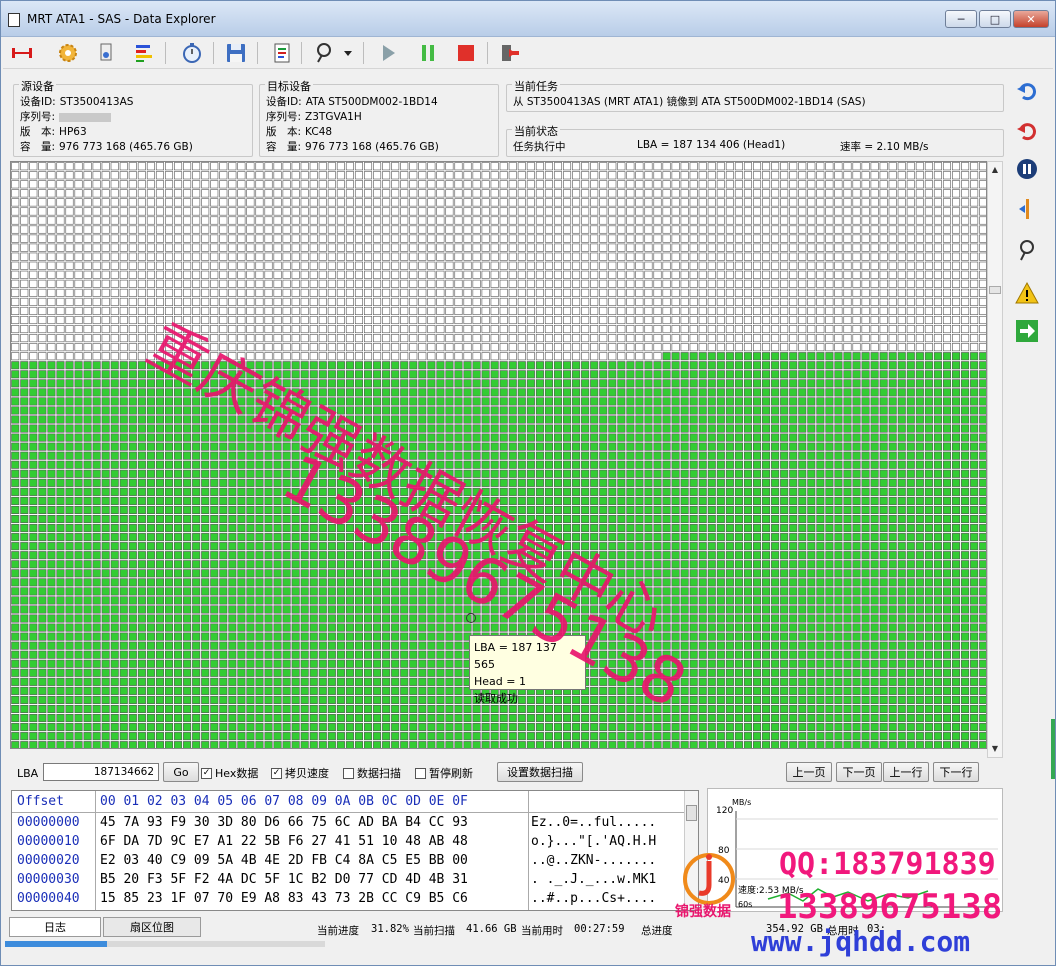 Image resolution: width=1056 pixels, height=966 pixels. Describe the element at coordinates (536, 131) in the screenshot. I see `current-status-label: 当前状态` at that location.